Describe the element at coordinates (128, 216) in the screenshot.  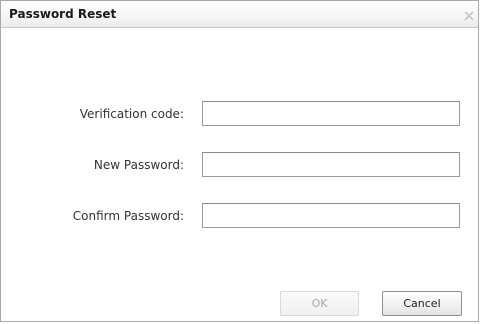
I see `confirm-password-label: Confirm Password:` at that location.